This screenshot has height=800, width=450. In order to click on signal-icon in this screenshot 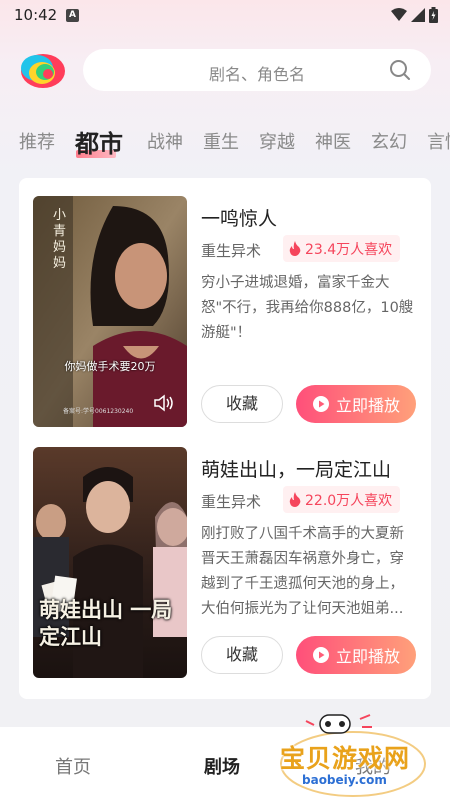, I will do `click(418, 15)`.